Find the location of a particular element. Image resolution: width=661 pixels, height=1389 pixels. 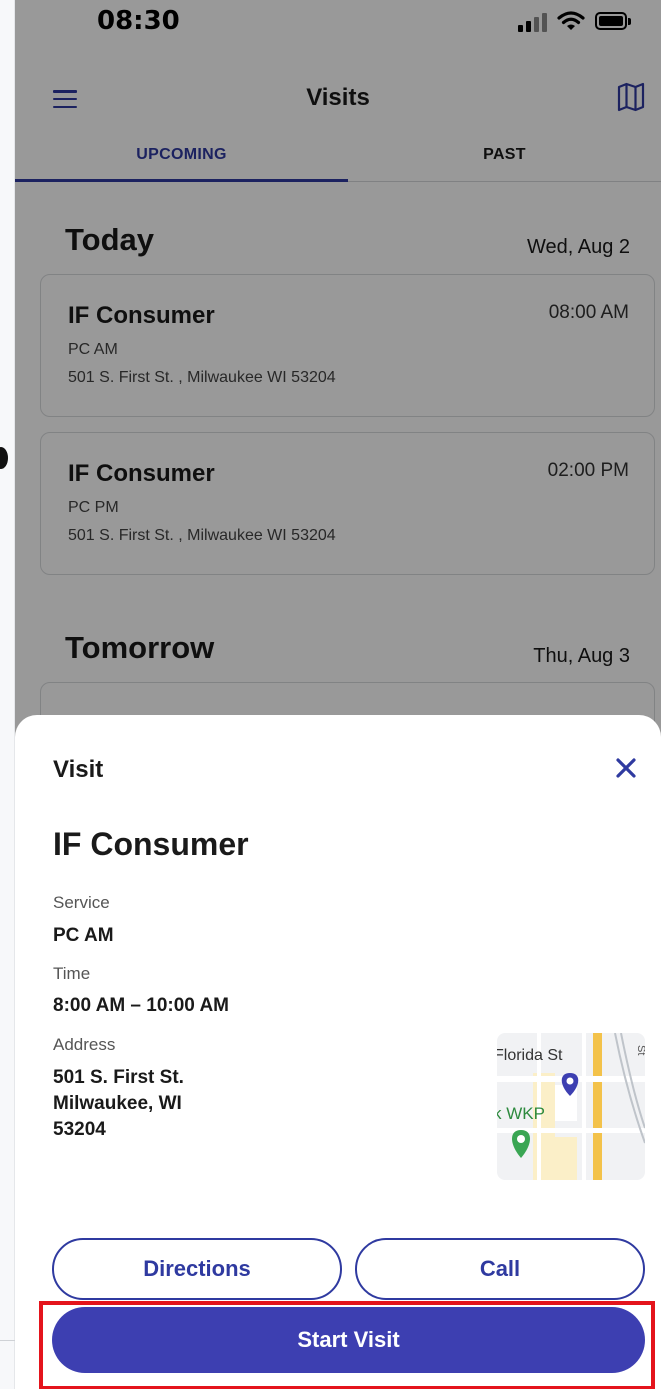

address-label: Address is located at coordinates (84, 1044).